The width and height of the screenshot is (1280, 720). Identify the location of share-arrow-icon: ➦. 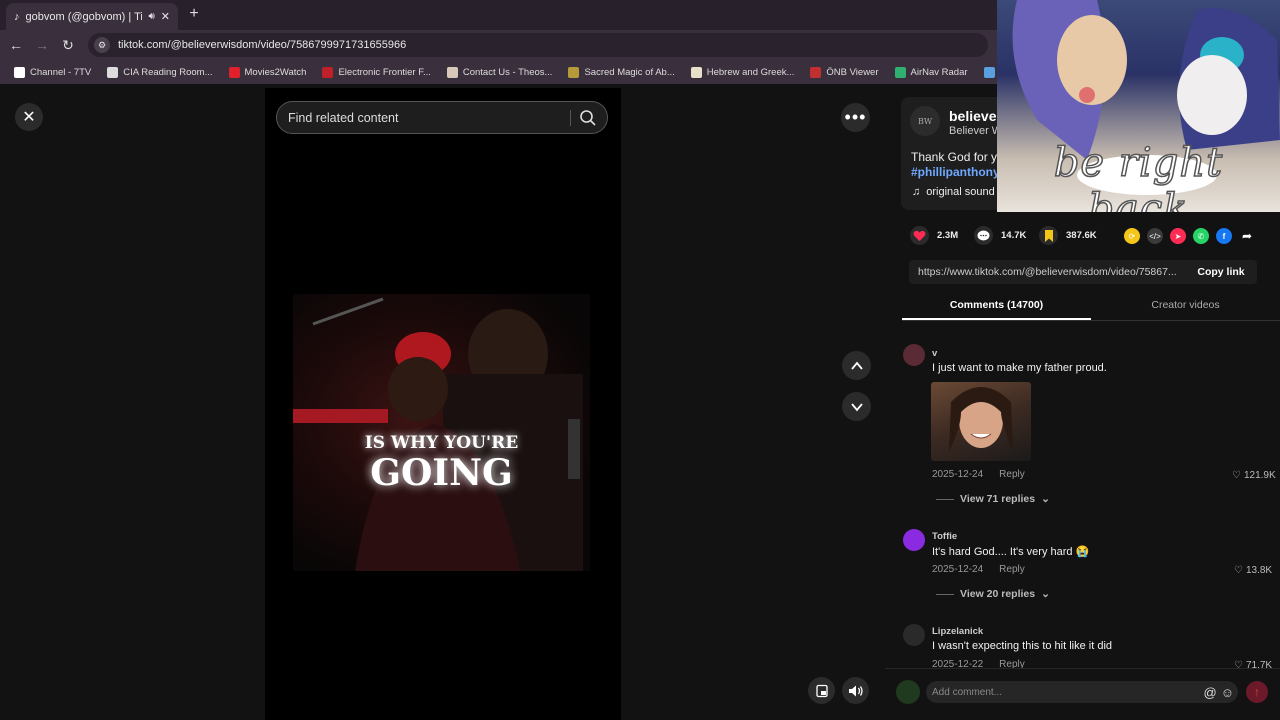
(1247, 236).